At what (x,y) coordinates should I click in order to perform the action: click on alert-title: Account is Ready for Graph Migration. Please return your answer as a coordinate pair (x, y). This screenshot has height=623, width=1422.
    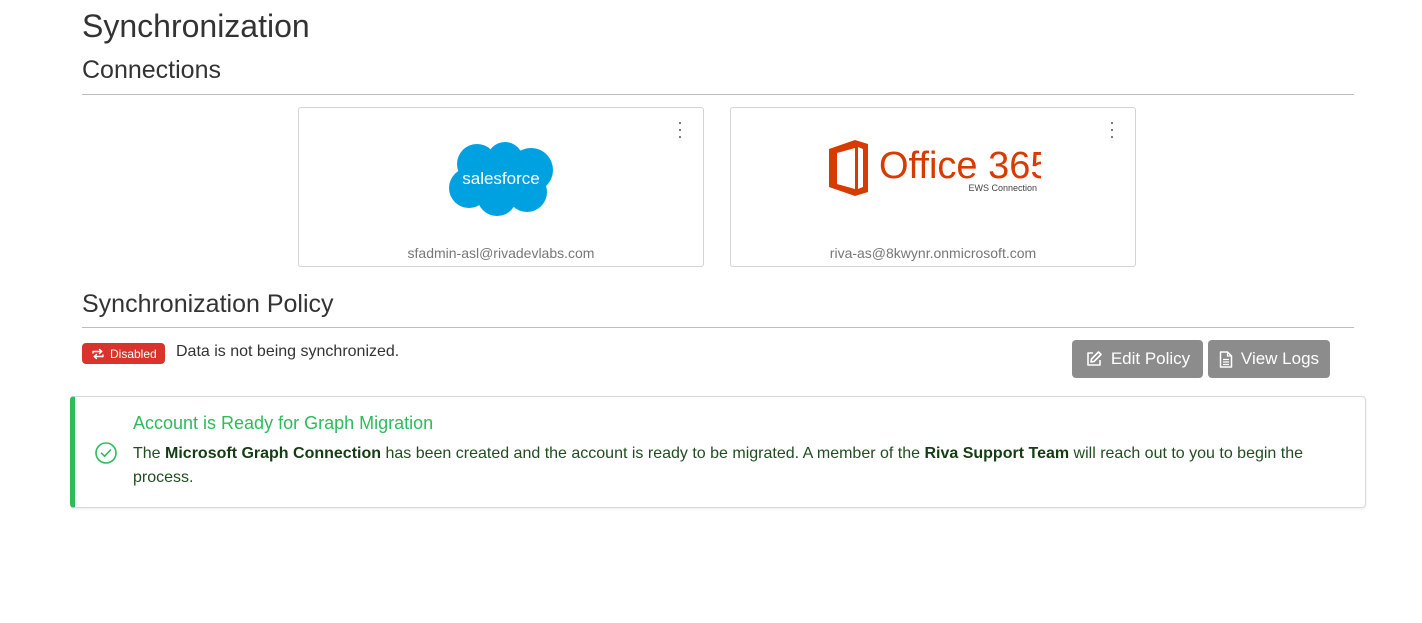
    Looking at the image, I should click on (283, 423).